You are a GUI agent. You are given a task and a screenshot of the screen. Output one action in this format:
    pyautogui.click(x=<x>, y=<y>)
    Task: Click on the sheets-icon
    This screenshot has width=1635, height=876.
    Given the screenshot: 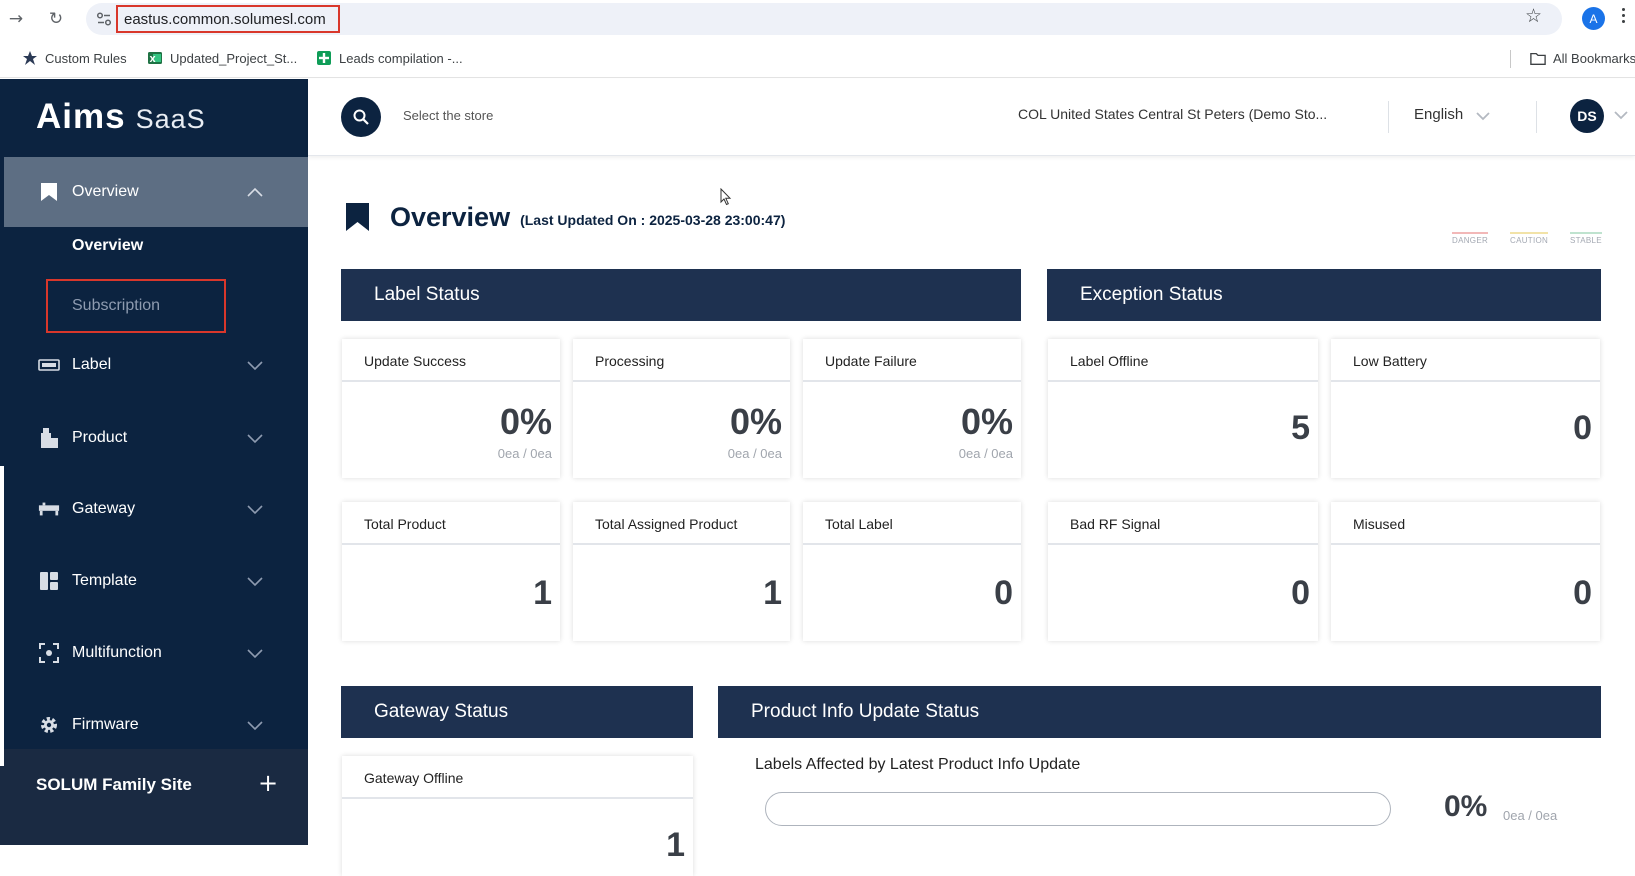 What is the action you would take?
    pyautogui.click(x=324, y=58)
    